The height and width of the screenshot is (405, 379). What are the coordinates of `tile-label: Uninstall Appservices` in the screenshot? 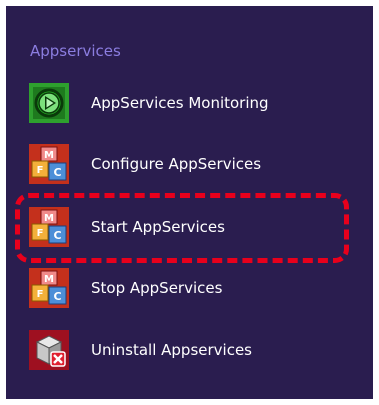 It's located at (172, 350).